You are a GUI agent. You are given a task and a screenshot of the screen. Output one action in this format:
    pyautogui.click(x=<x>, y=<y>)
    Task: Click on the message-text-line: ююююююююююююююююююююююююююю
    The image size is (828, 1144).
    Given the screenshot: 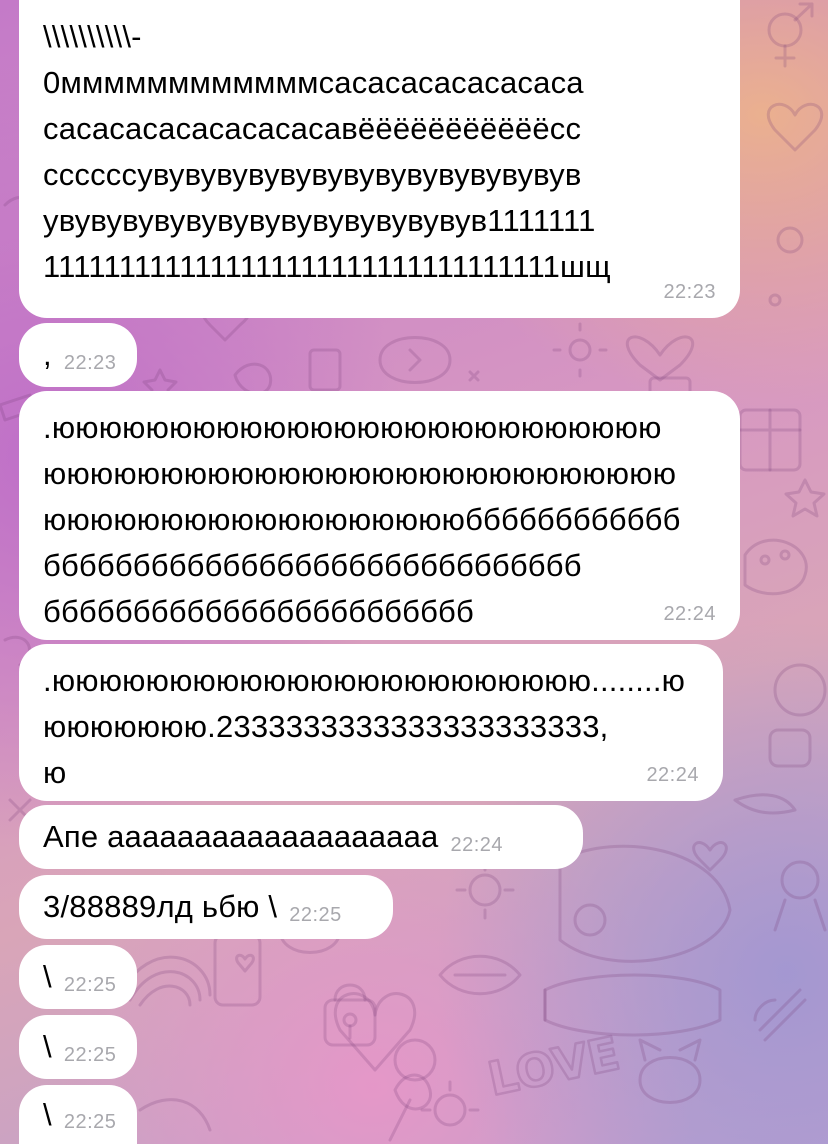 What is the action you would take?
    pyautogui.click(x=360, y=473)
    